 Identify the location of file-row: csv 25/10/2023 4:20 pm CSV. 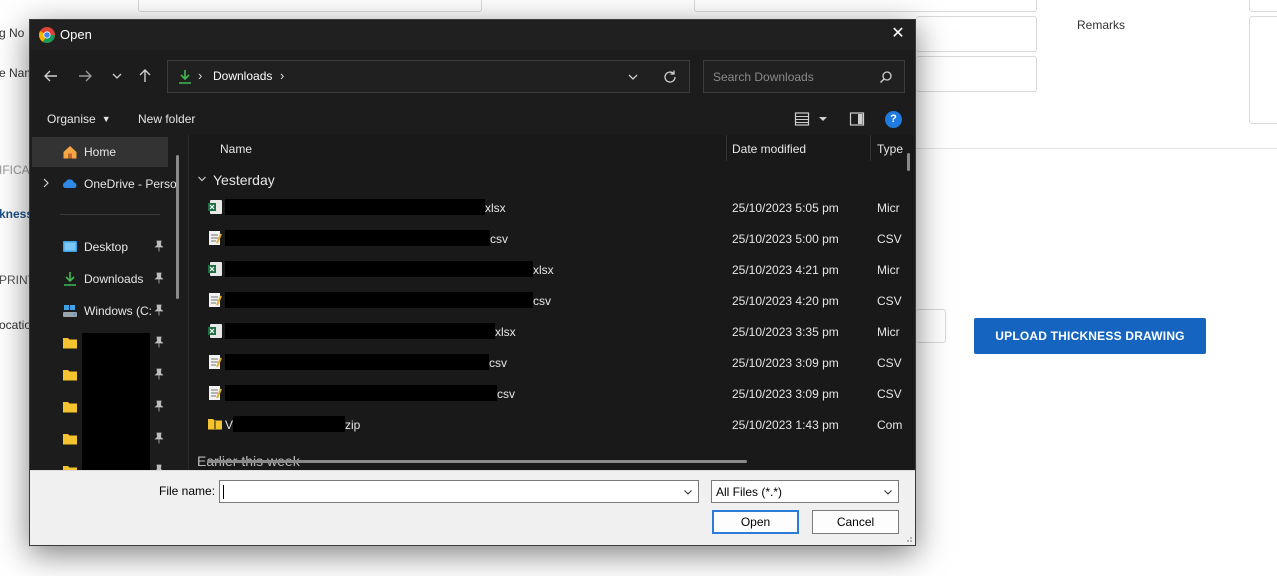
(546, 300).